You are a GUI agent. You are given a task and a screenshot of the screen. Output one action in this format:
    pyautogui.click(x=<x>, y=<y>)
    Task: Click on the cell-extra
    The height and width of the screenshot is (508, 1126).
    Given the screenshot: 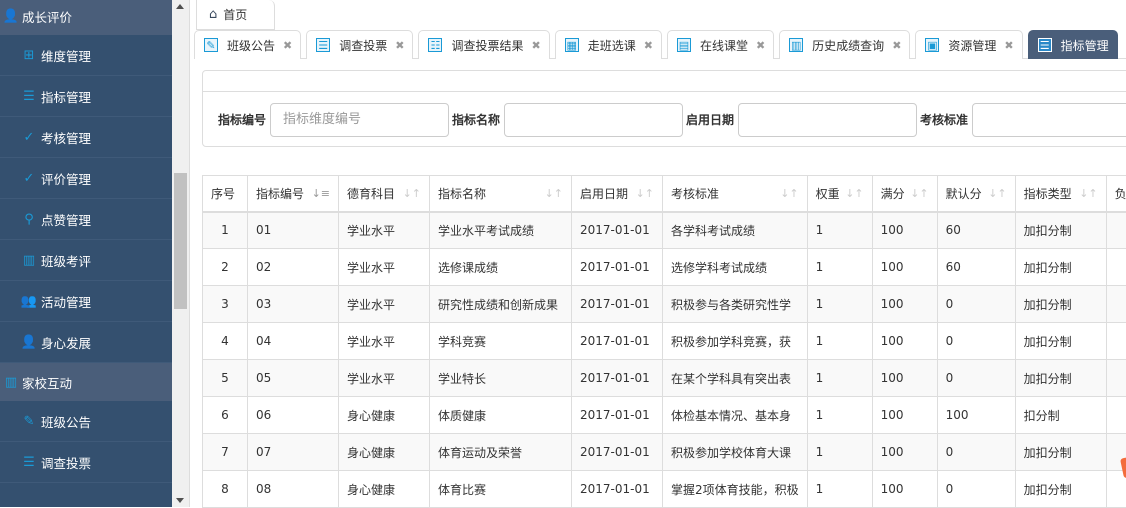 What is the action you would take?
    pyautogui.click(x=1116, y=341)
    